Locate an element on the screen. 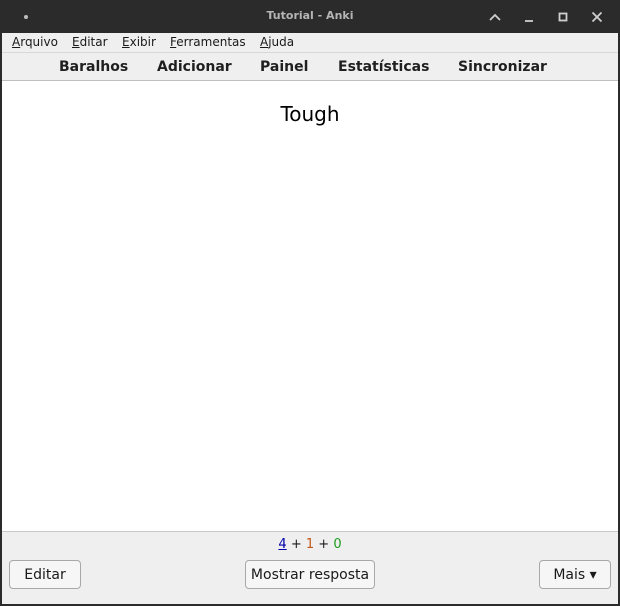  menu-ajuda: Ajuda is located at coordinates (277, 42).